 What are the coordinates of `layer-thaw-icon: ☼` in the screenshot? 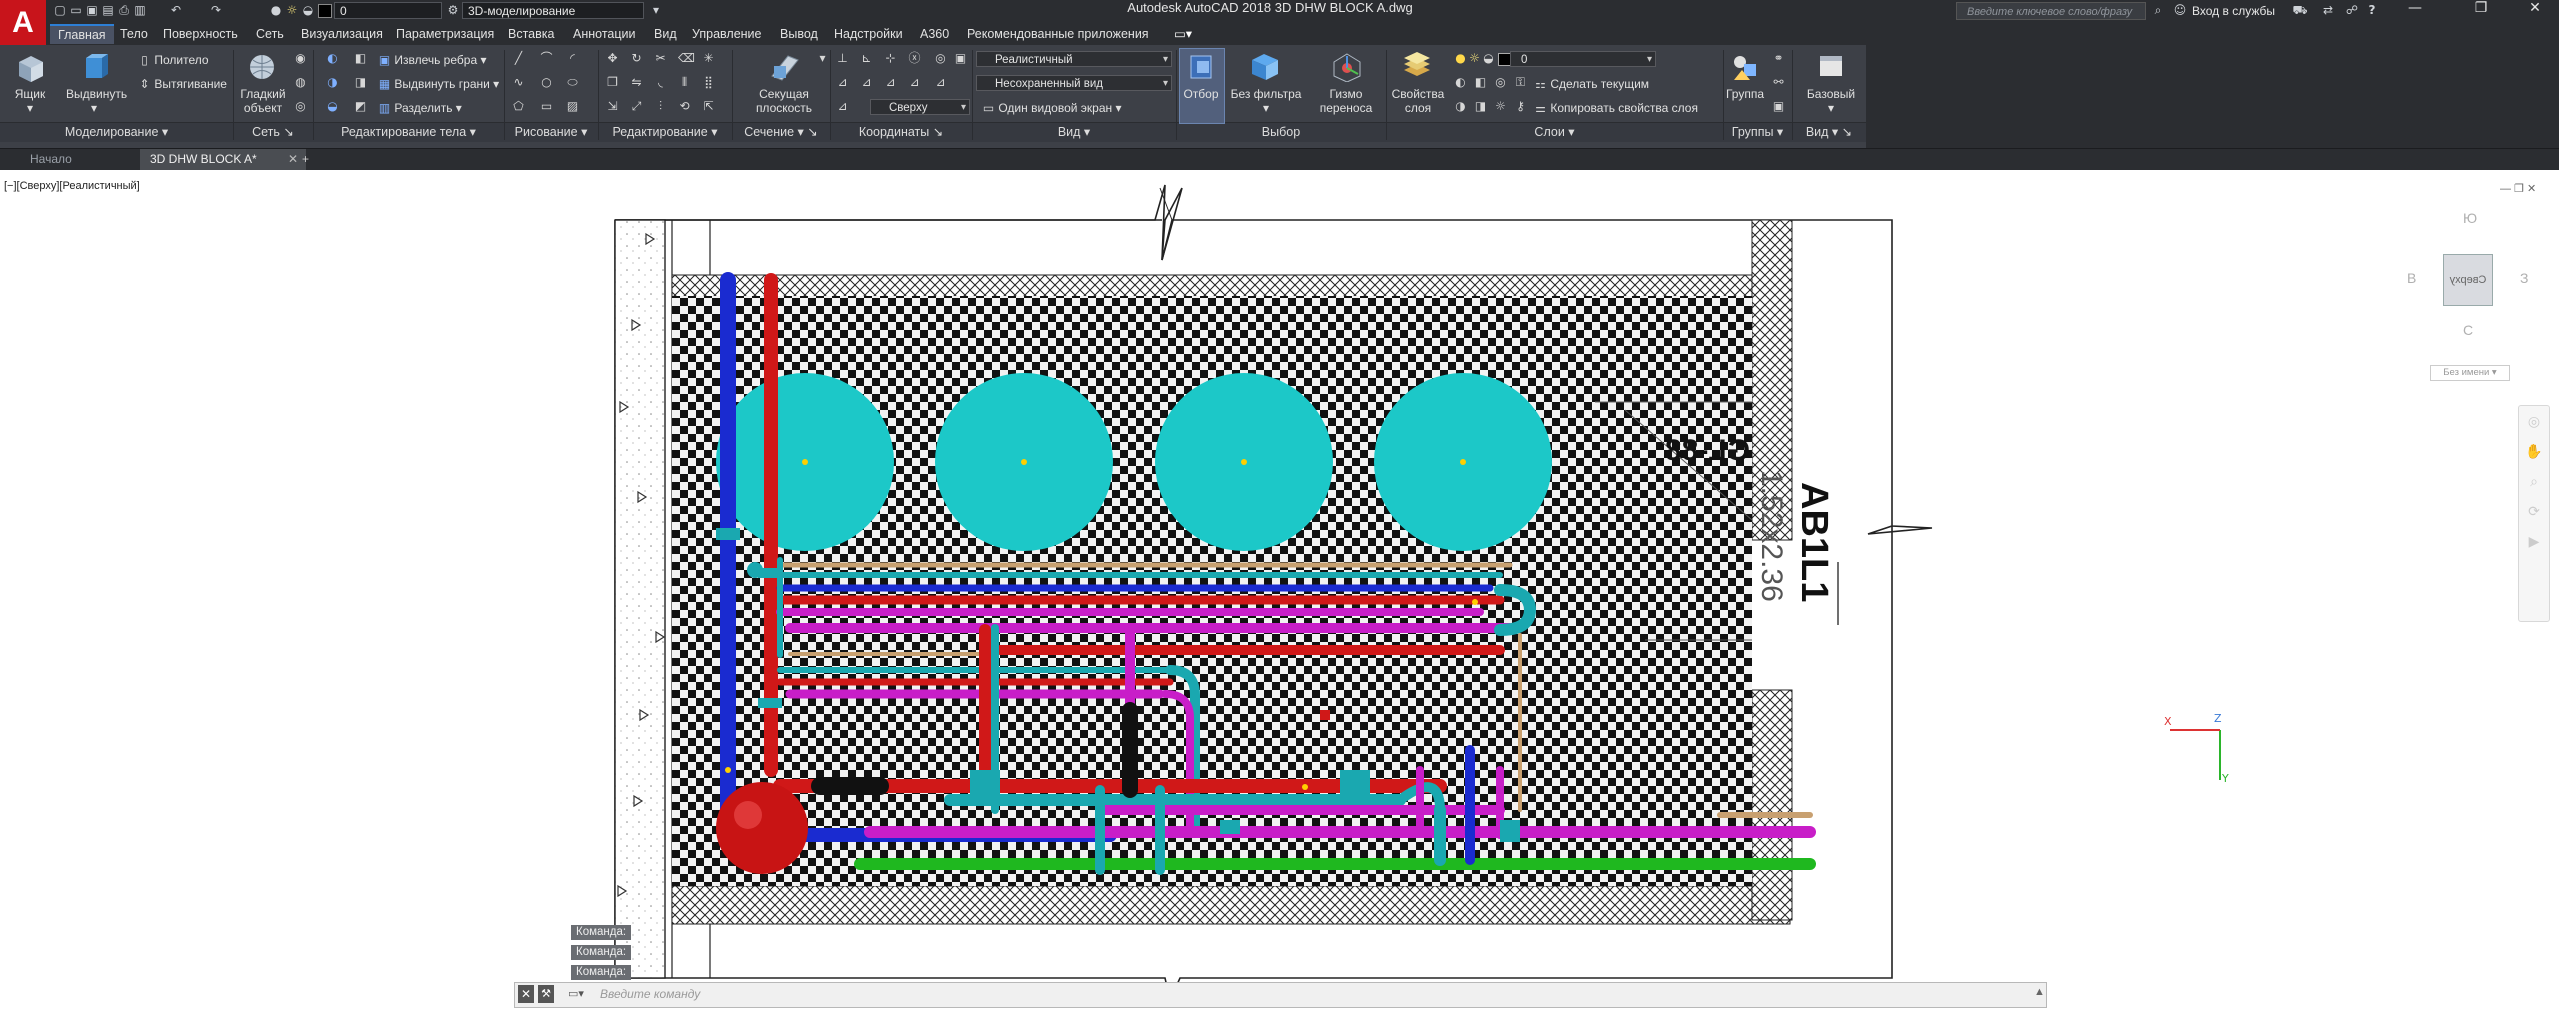 It's located at (1500, 106).